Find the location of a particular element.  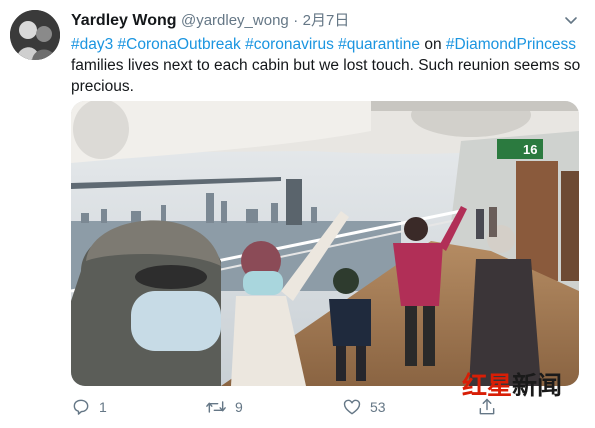

author-name: Yardley Wong is located at coordinates (124, 20).